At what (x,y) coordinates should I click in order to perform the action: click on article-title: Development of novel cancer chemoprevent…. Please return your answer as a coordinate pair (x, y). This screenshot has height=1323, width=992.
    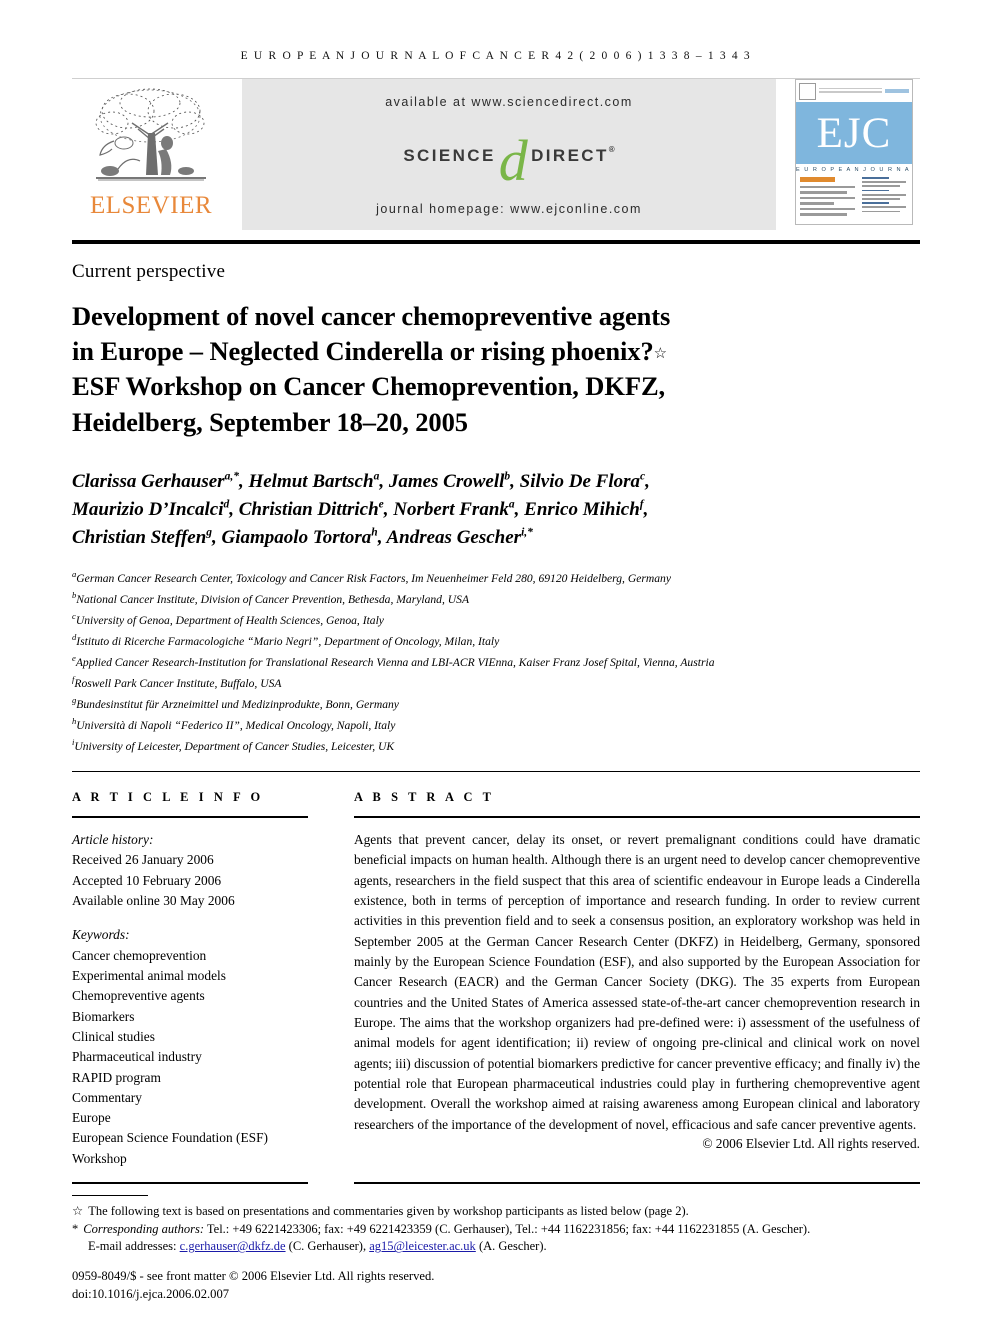
    Looking at the image, I should click on (496, 369).